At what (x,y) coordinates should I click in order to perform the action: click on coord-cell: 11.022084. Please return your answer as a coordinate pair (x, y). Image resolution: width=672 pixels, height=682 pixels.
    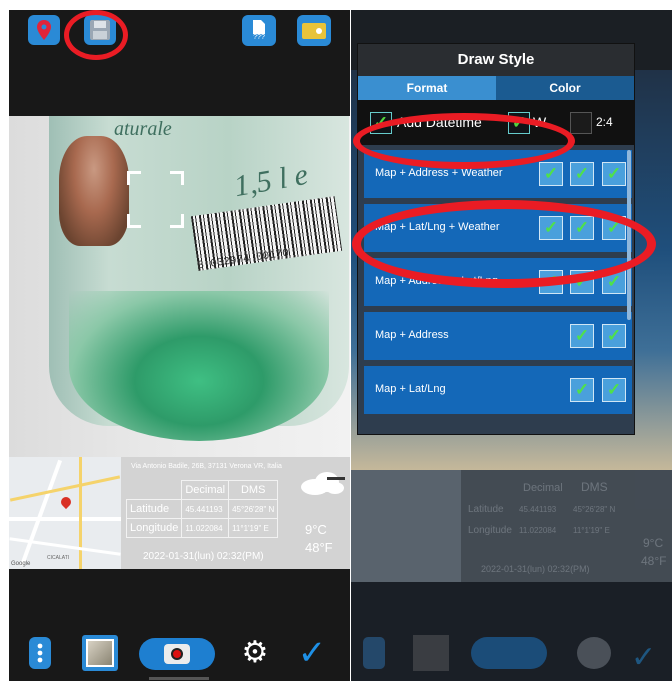
    Looking at the image, I should click on (205, 528).